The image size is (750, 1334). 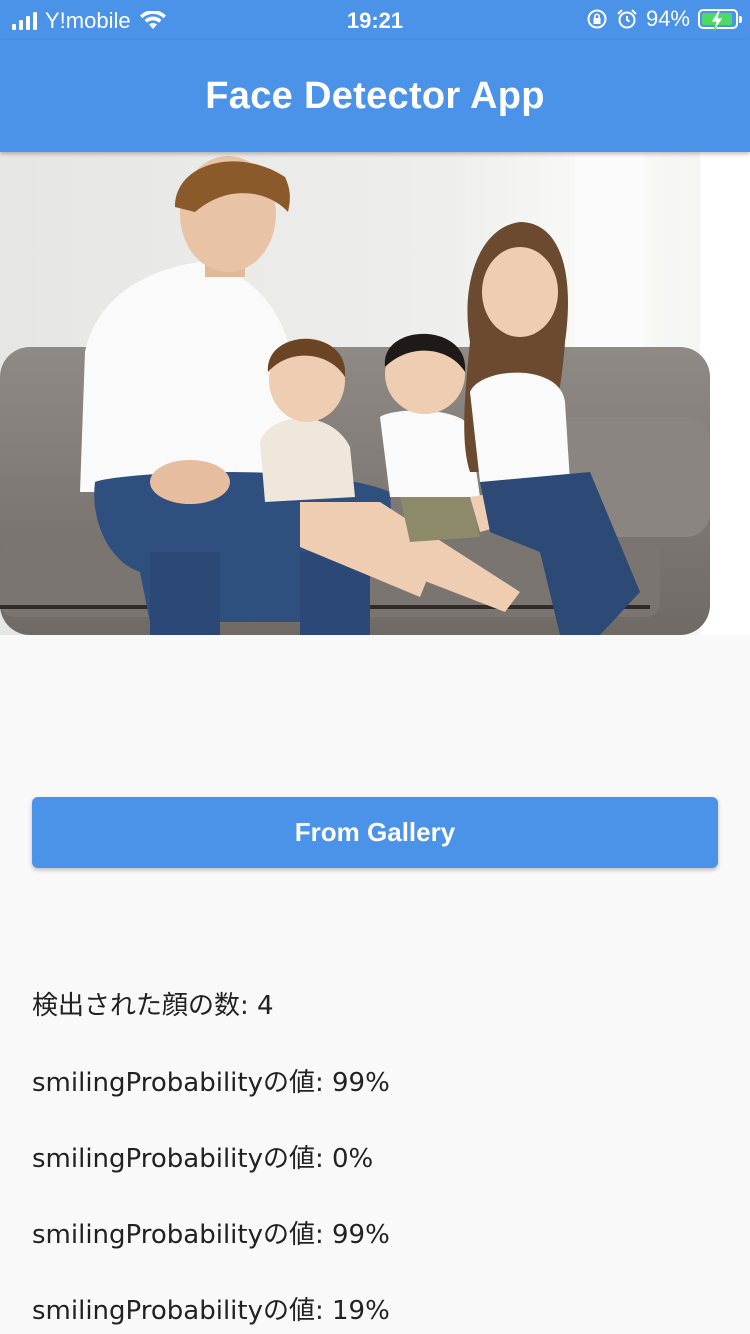 I want to click on from-gallery-button: From Gallery, so click(x=375, y=832).